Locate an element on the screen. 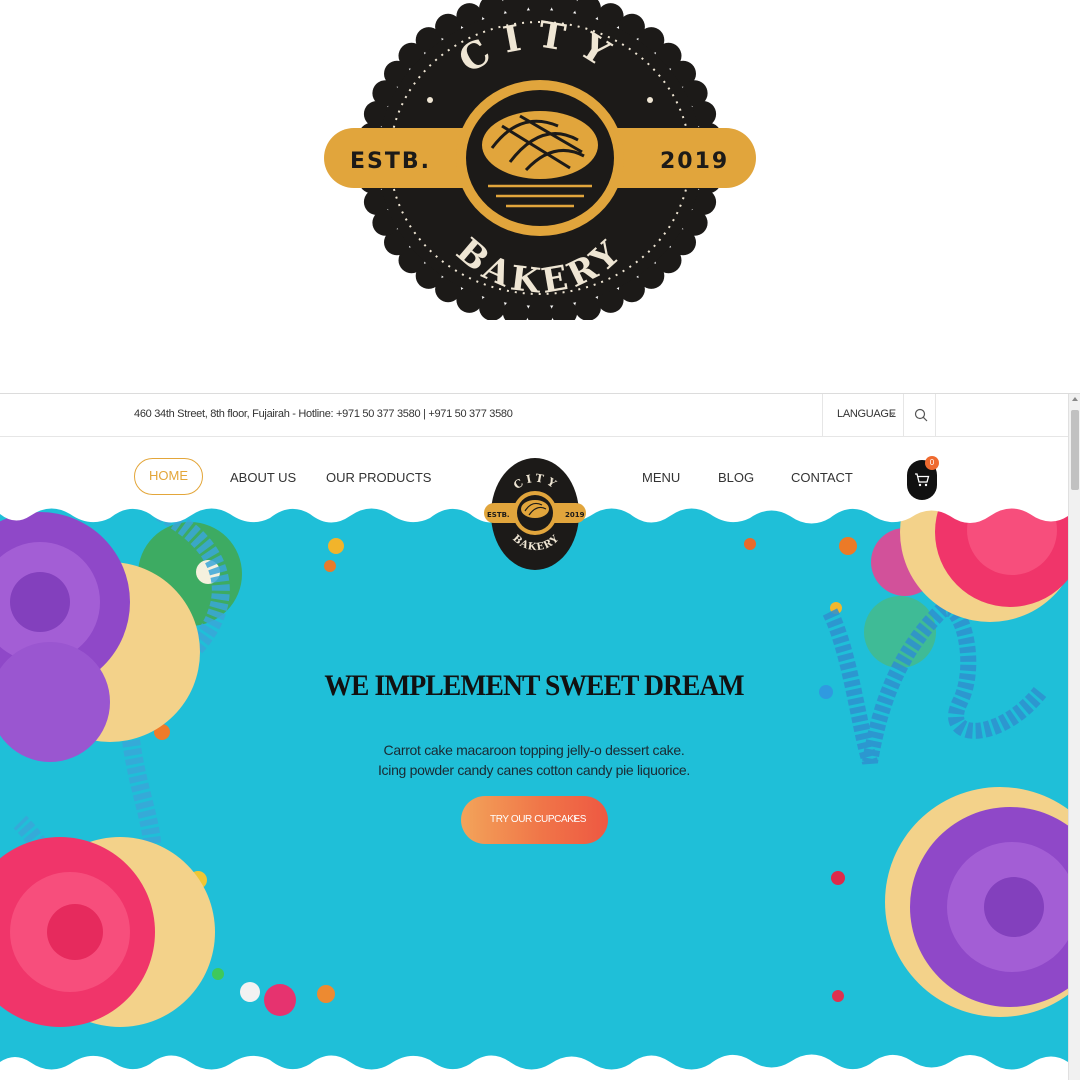 Image resolution: width=1080 pixels, height=1080 pixels. logo-left-text: ESTB. is located at coordinates (390, 161).